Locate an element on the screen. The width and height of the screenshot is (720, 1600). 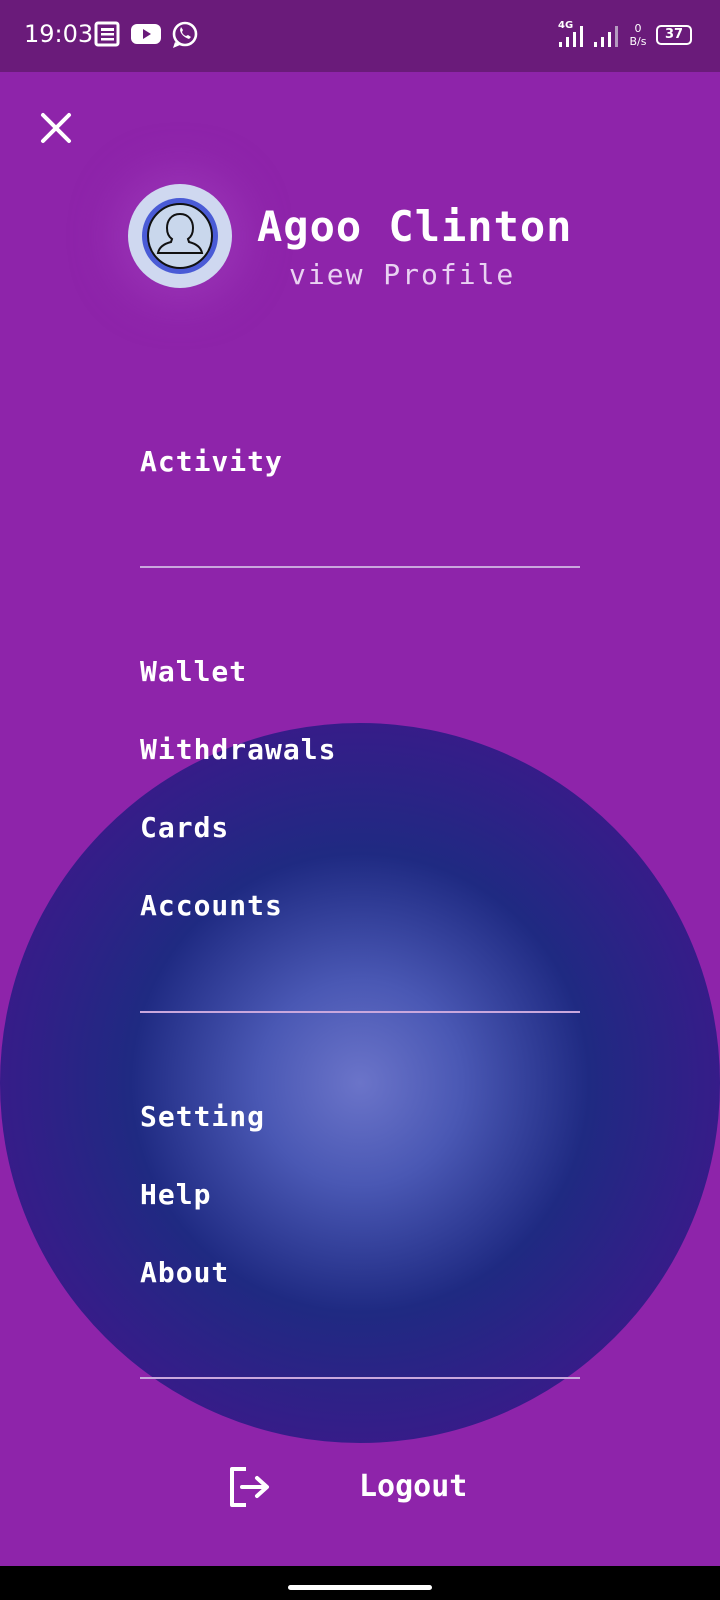
signal-4g-icon: 4G is located at coordinates (570, 33).